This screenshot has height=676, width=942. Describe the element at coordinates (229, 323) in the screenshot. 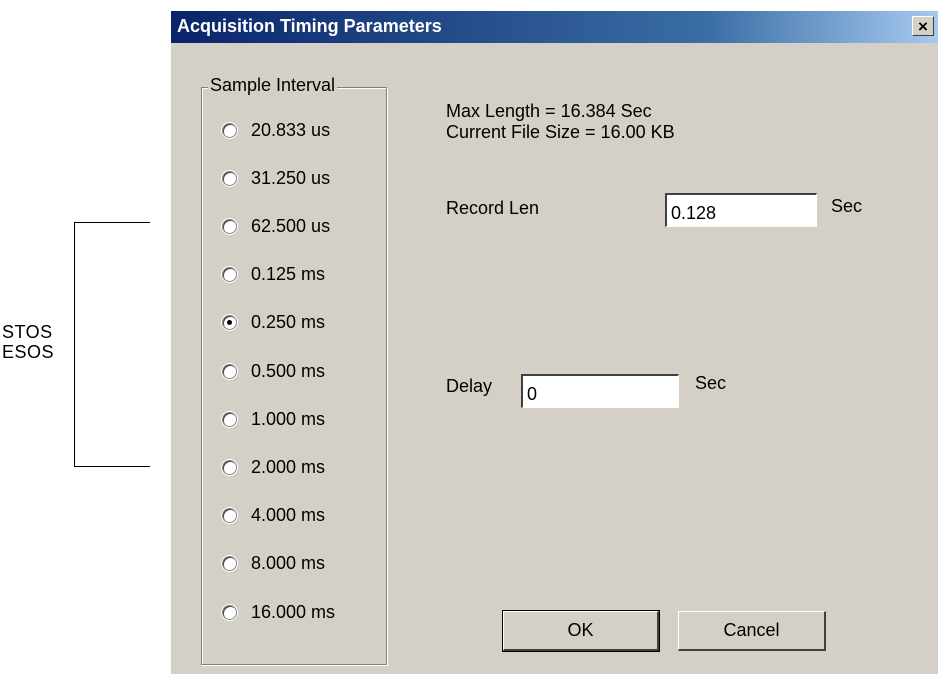

I see `radio-checked-icon` at that location.